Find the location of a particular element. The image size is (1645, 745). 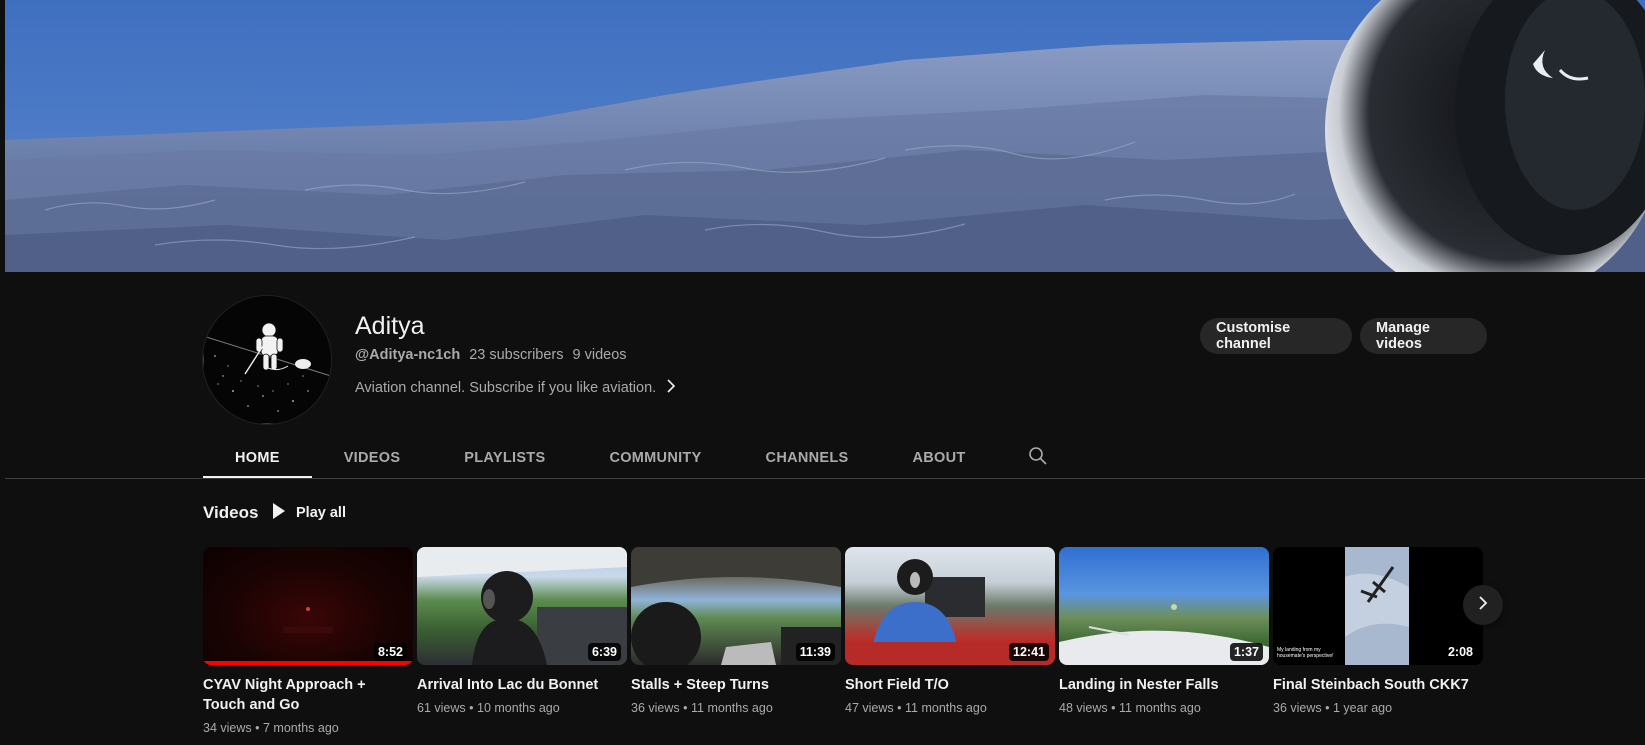

section-title: Videos is located at coordinates (231, 512).